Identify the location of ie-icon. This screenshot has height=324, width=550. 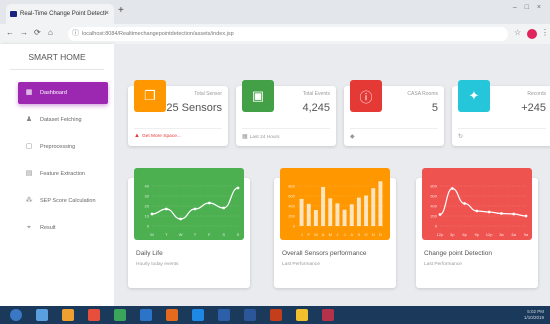
(198, 315).